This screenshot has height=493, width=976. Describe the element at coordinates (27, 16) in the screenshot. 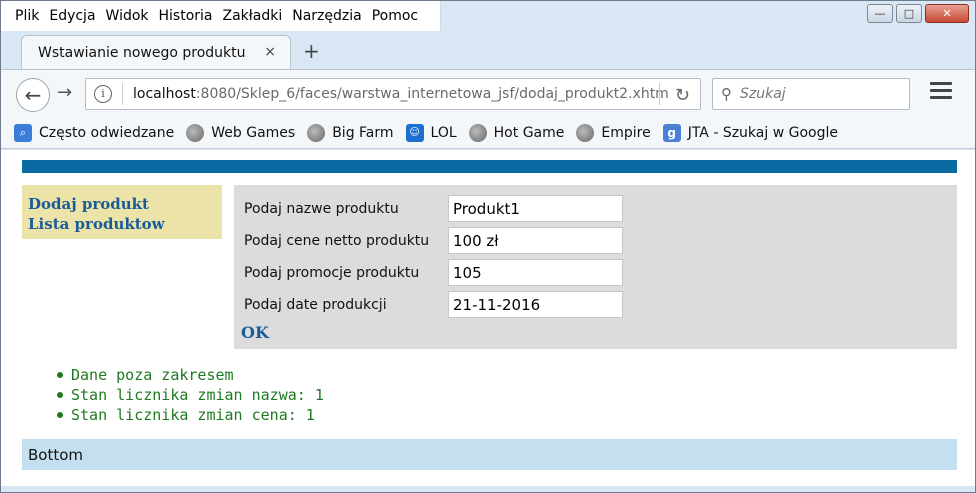

I see `menu-file: Plik` at that location.